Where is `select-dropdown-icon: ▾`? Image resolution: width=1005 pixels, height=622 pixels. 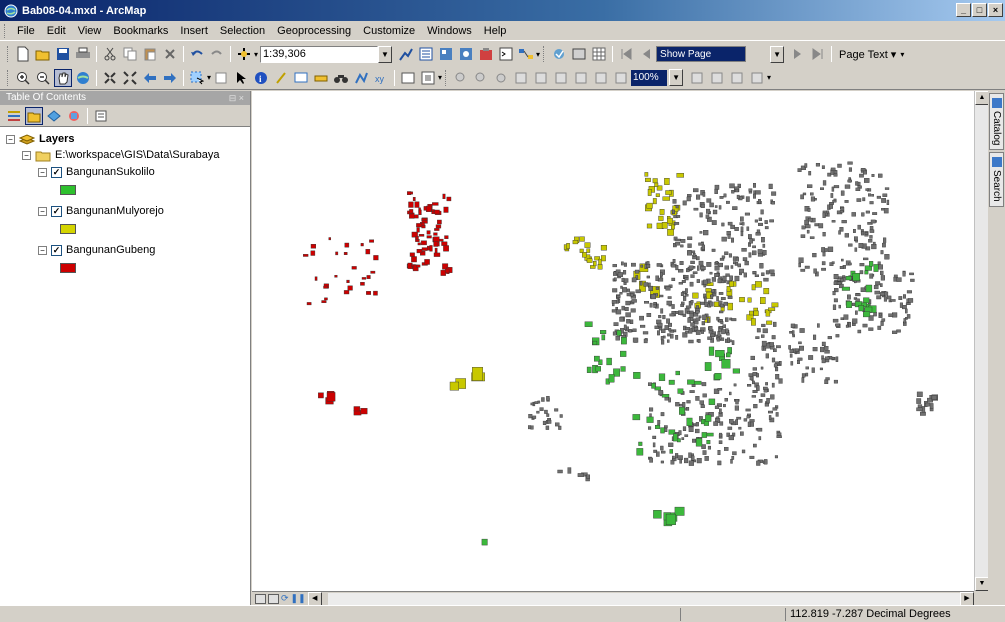
select-dropdown-icon: ▾ is located at coordinates (209, 77).